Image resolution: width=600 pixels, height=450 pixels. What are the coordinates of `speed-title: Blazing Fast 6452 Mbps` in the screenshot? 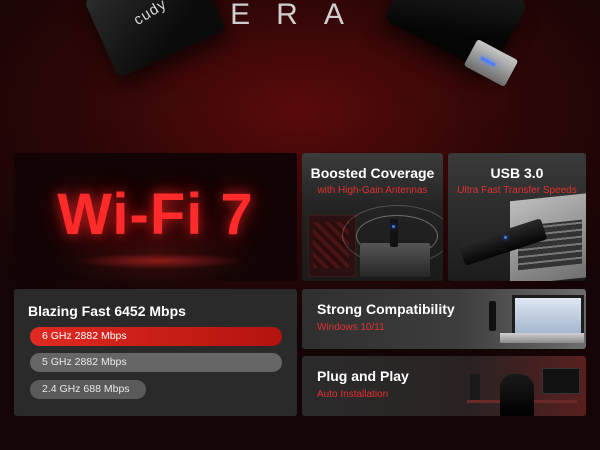 It's located at (107, 311).